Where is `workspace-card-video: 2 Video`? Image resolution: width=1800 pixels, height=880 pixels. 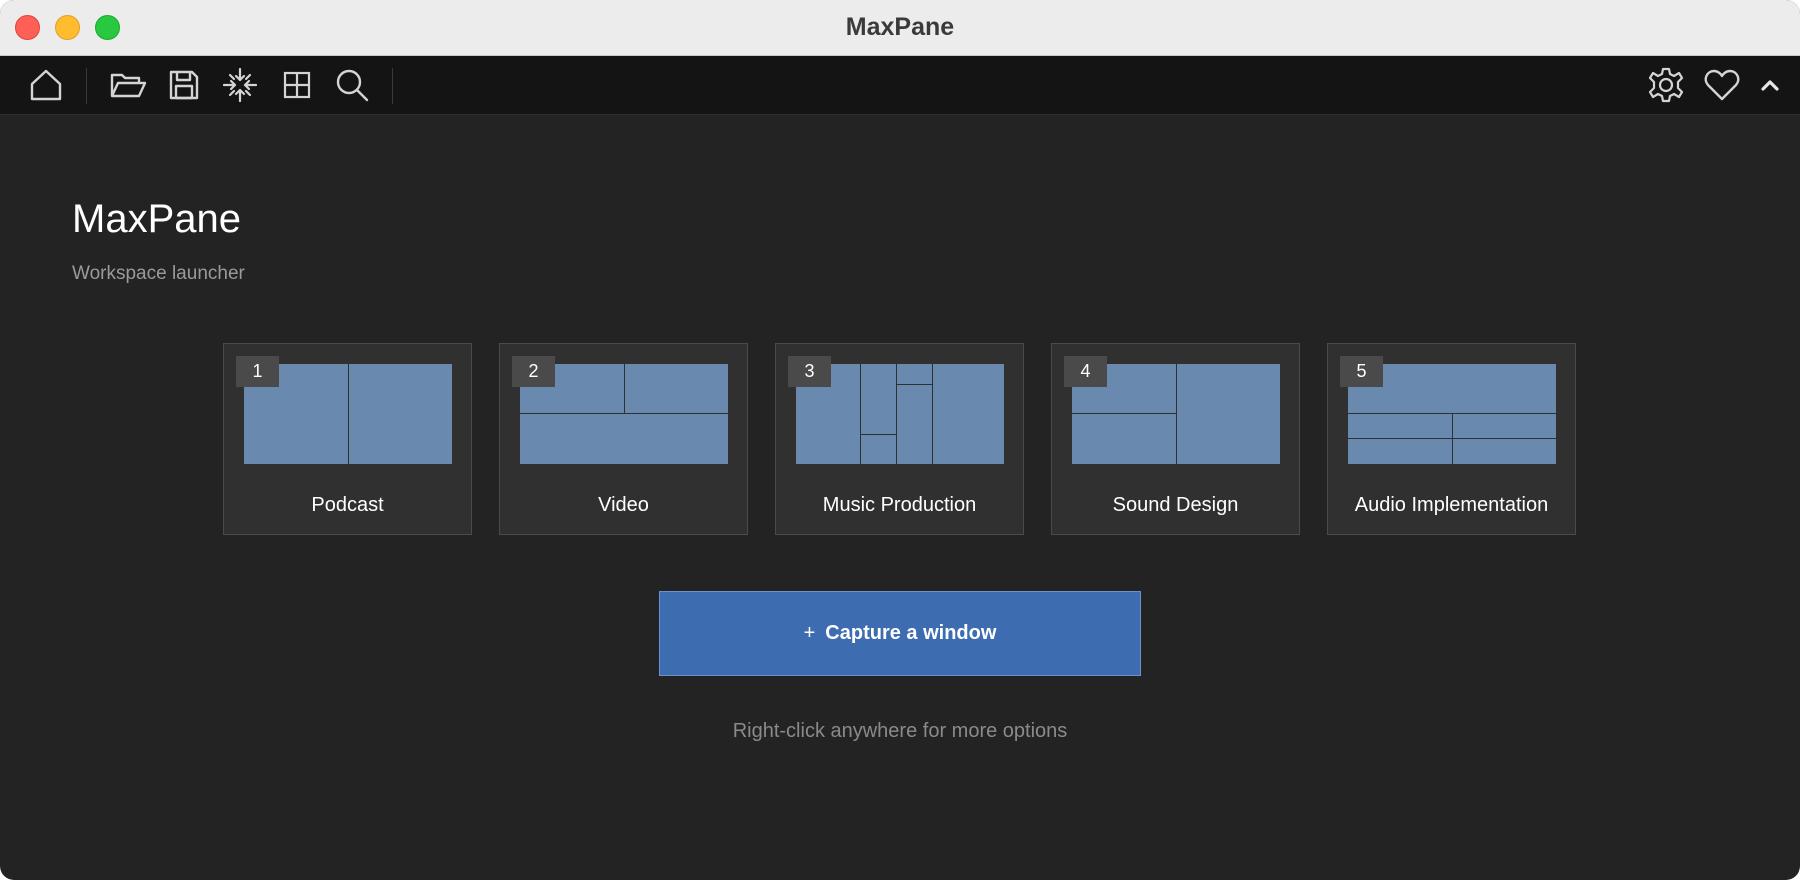 workspace-card-video: 2 Video is located at coordinates (623, 439).